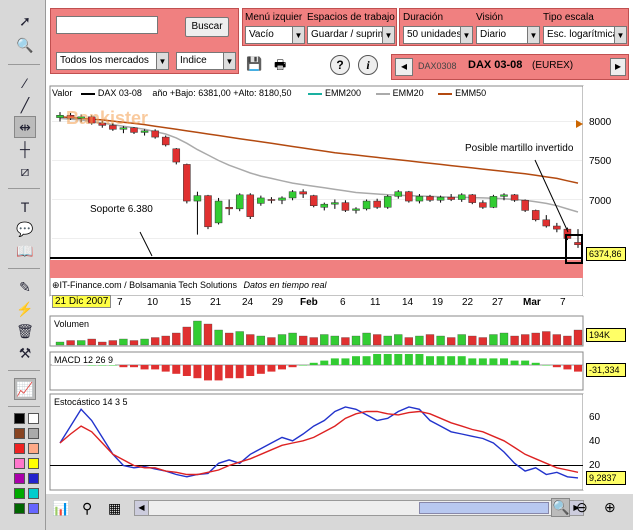 This screenshot has width=633, height=530. I want to click on scroll-left-icon: ◀, so click(142, 508).